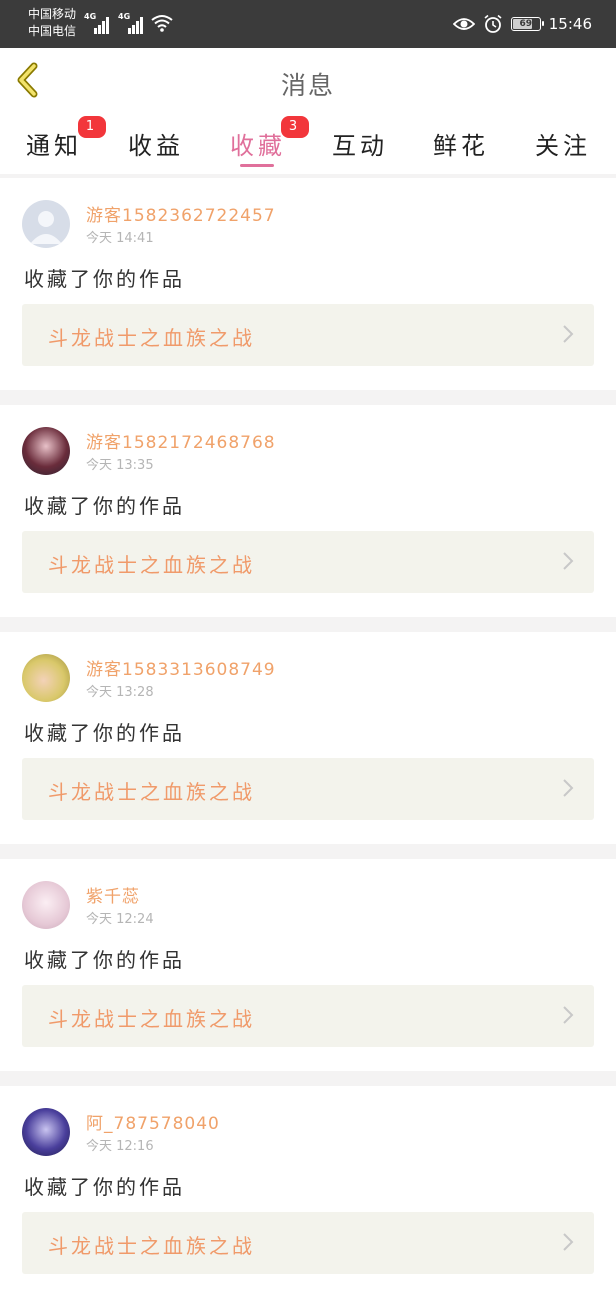  I want to click on clock: 15:46, so click(570, 24).